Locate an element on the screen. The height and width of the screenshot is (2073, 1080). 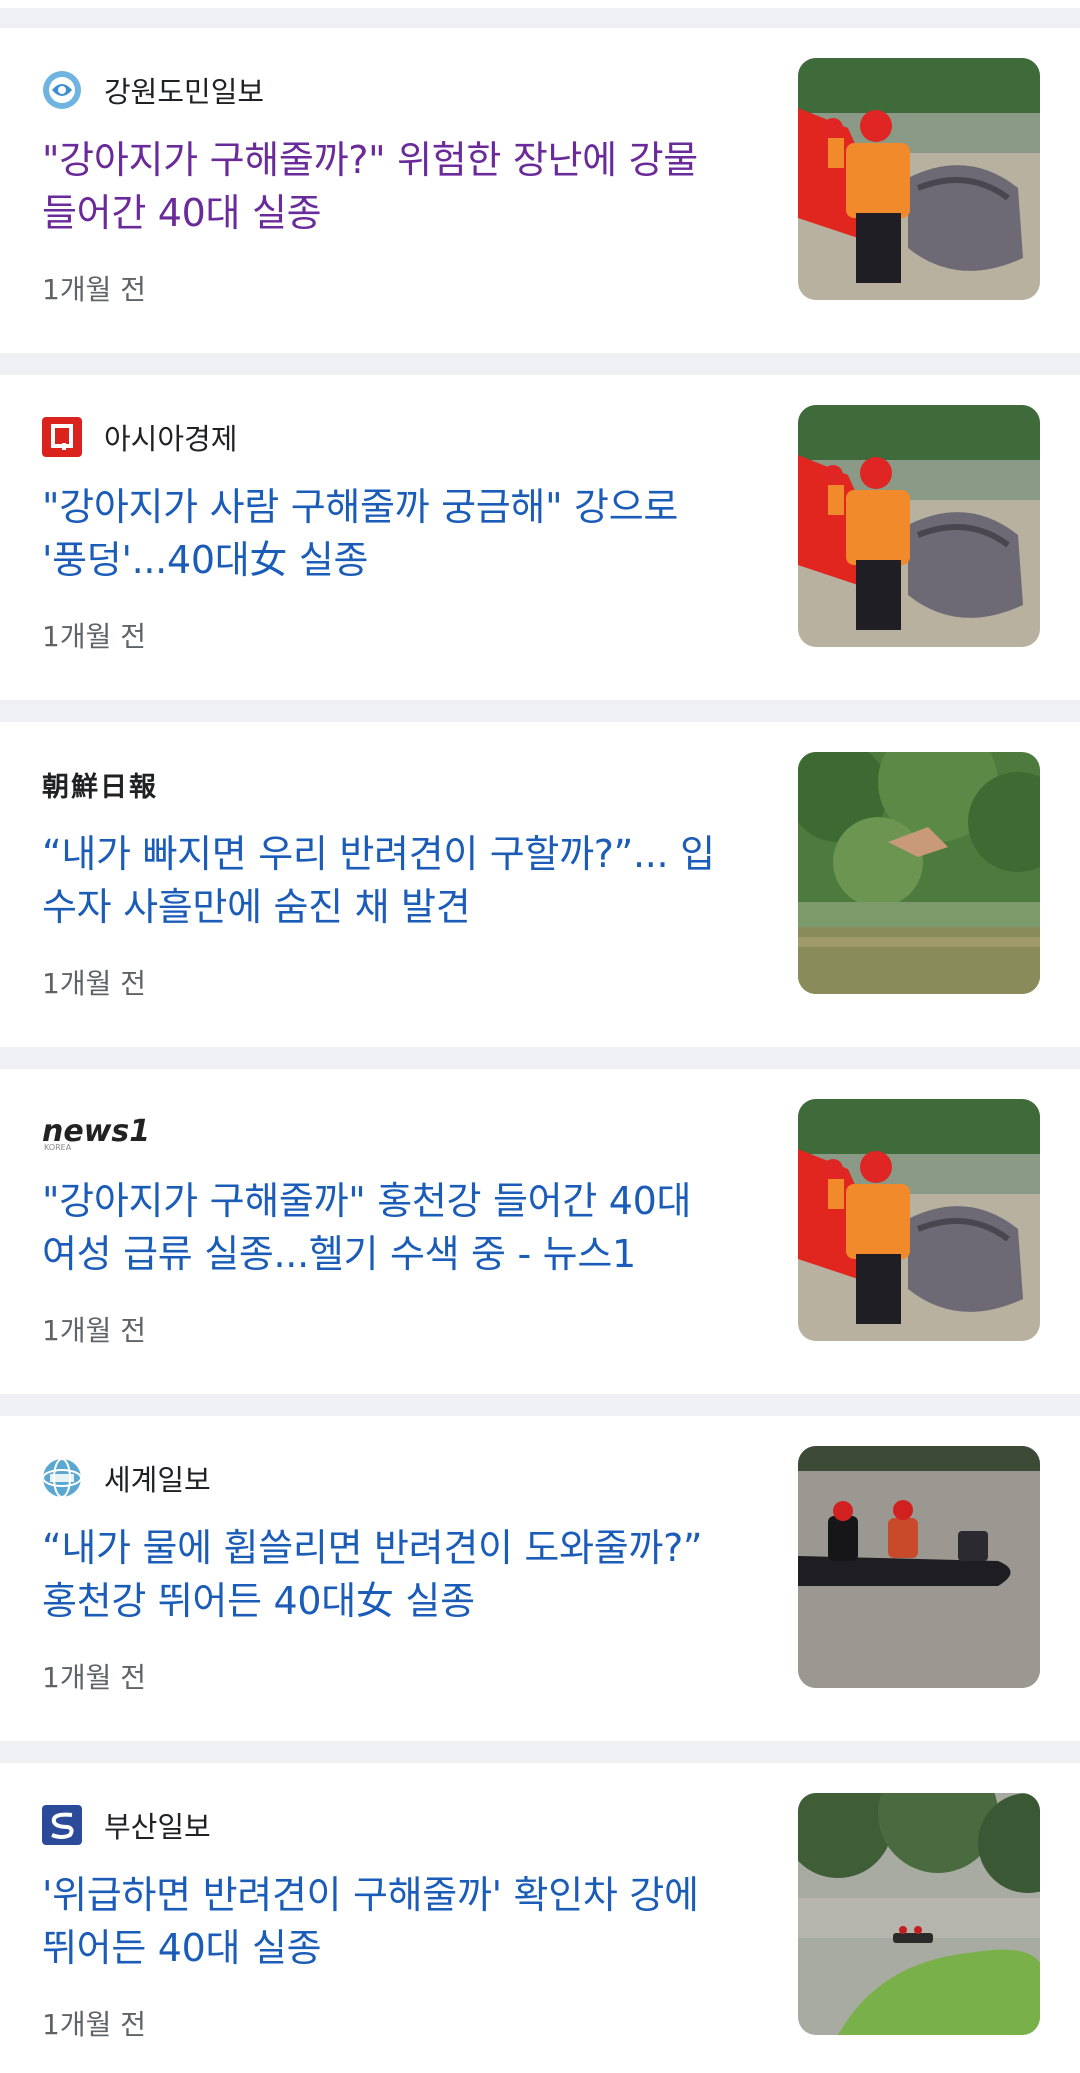
headline-line: "강아지가 구해줄까" 홍천강 들어간 40대 is located at coordinates (367, 1201).